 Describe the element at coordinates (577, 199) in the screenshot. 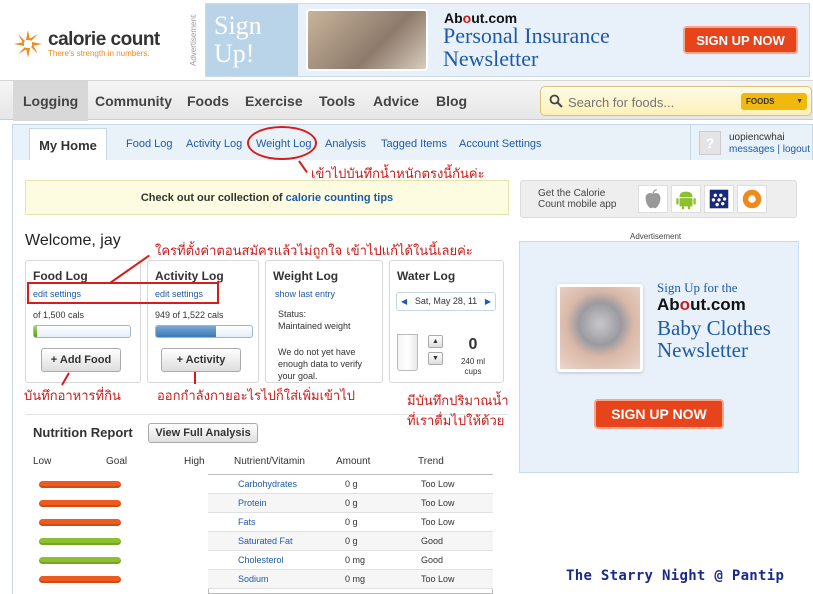

I see `mobile-app-text: Get the Calorie Count mobile app` at that location.